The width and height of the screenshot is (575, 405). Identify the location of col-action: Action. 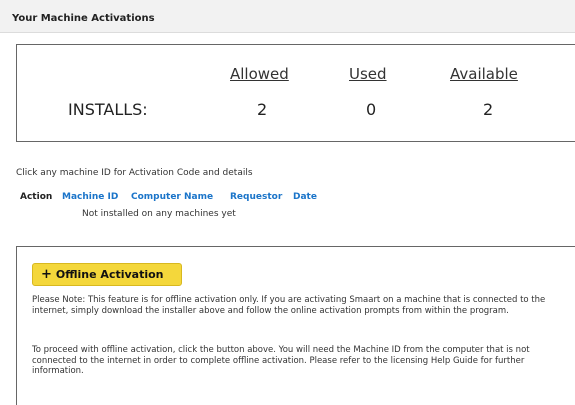
(36, 197).